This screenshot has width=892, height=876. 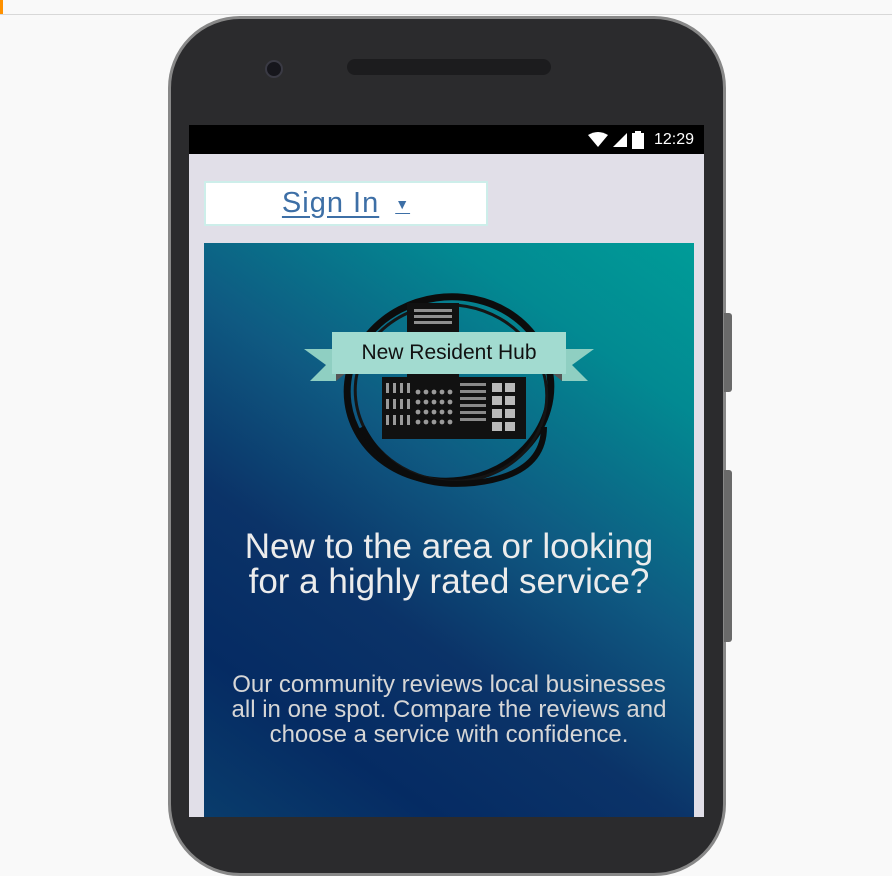 I want to click on logo: New Resident Hub, so click(x=449, y=382).